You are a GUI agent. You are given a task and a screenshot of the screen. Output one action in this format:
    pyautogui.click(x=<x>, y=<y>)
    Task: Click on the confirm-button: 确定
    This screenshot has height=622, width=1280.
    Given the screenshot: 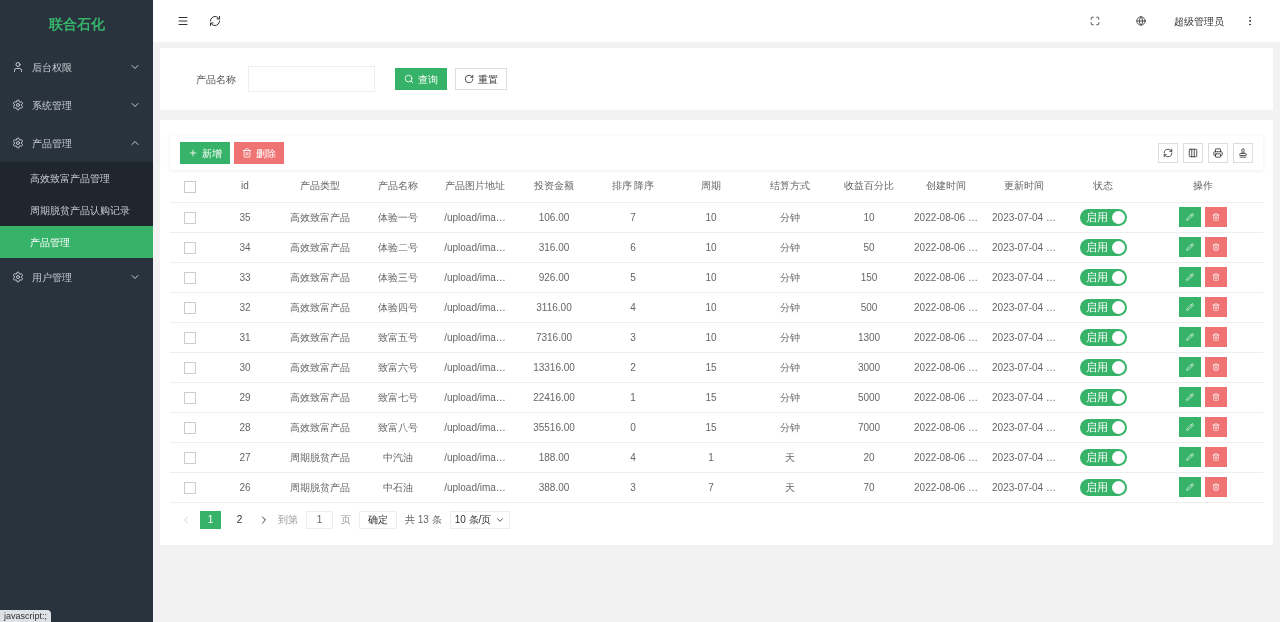 What is the action you would take?
    pyautogui.click(x=378, y=519)
    